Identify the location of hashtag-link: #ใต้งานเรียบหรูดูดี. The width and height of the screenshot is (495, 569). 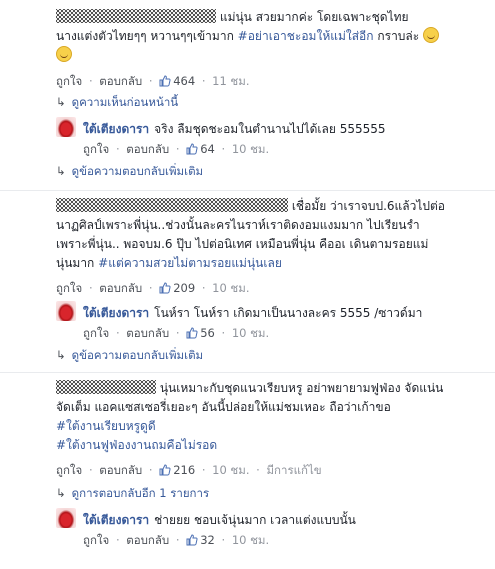
(106, 426).